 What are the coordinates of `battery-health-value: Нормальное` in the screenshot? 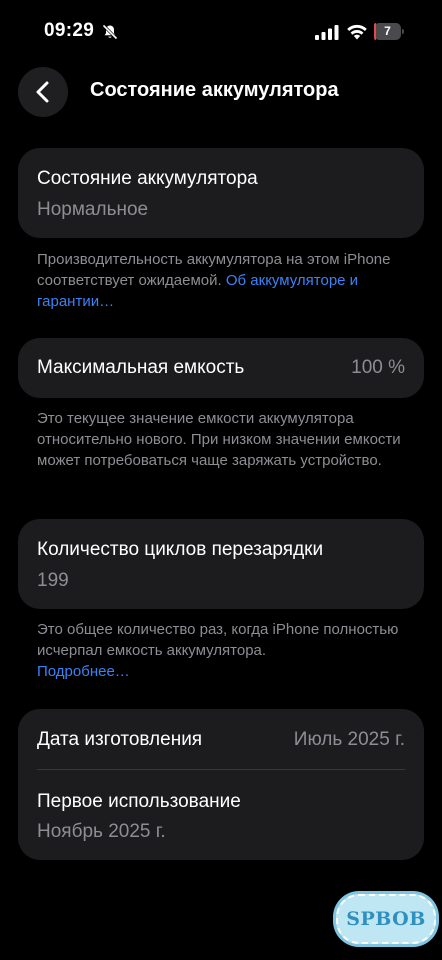 It's located at (93, 209).